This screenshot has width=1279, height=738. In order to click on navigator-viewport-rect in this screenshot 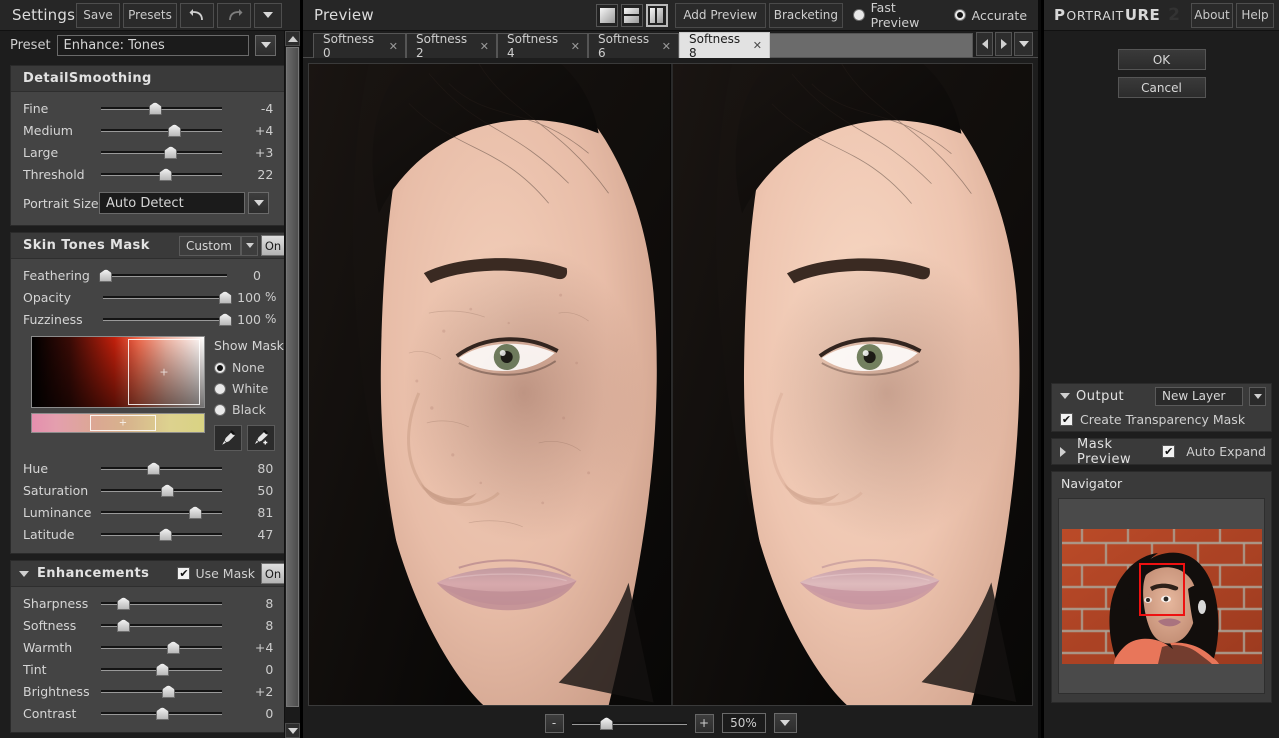, I will do `click(1161, 589)`.